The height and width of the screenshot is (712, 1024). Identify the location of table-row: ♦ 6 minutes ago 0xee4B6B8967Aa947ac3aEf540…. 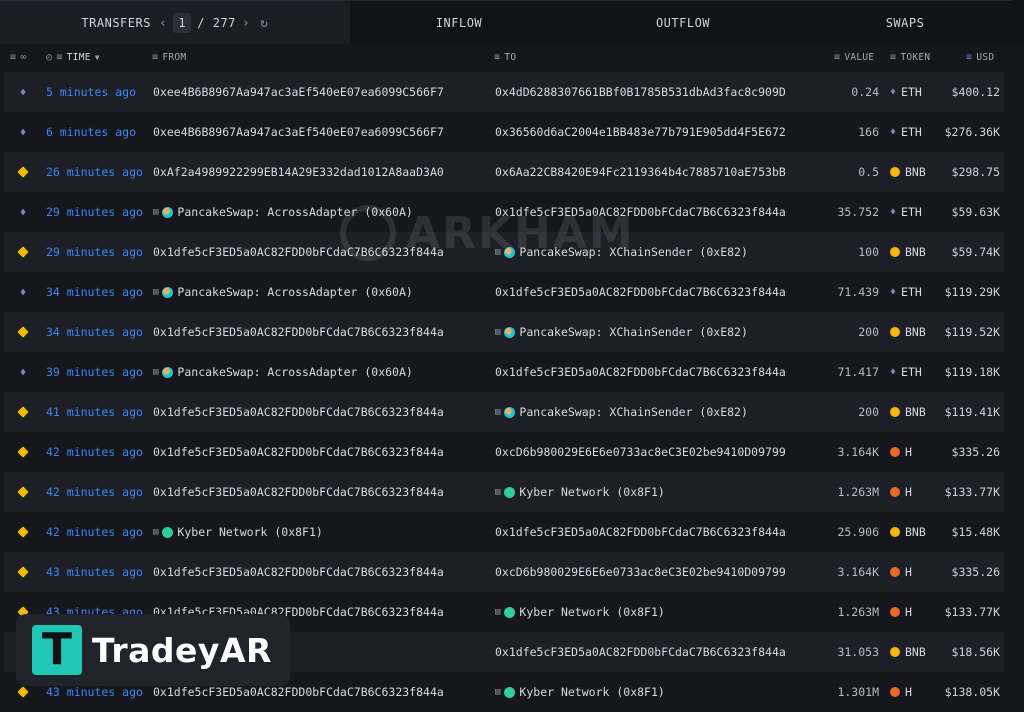
(504, 132).